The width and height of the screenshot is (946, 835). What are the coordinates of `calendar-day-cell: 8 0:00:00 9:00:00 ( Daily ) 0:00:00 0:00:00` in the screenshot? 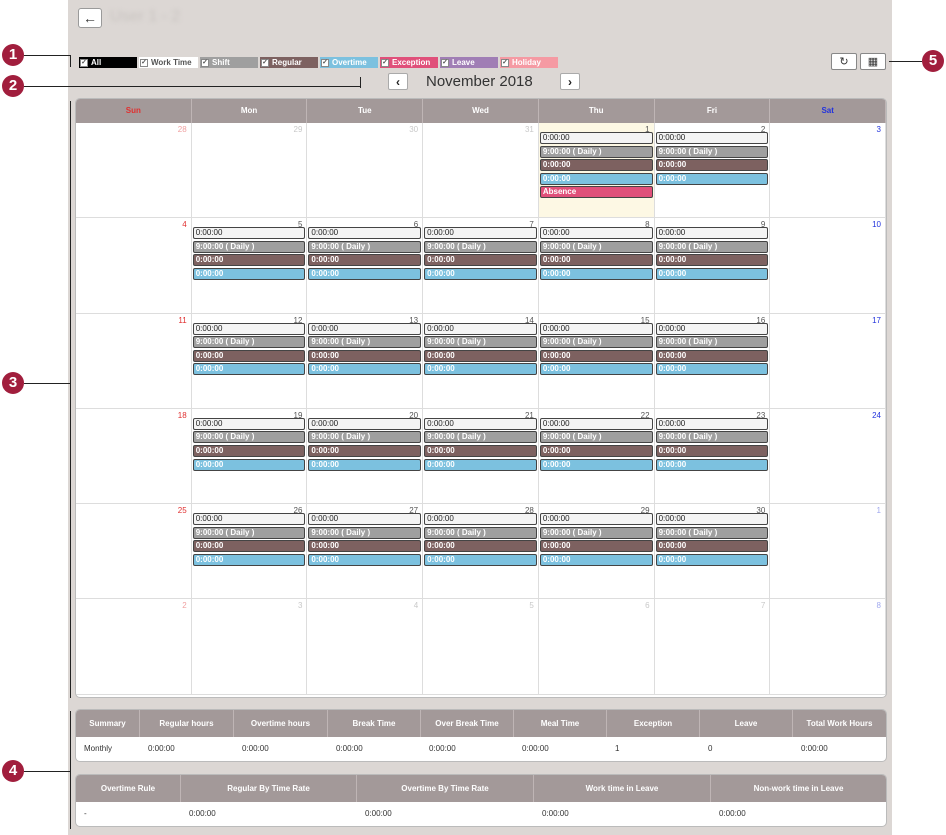 It's located at (596, 266).